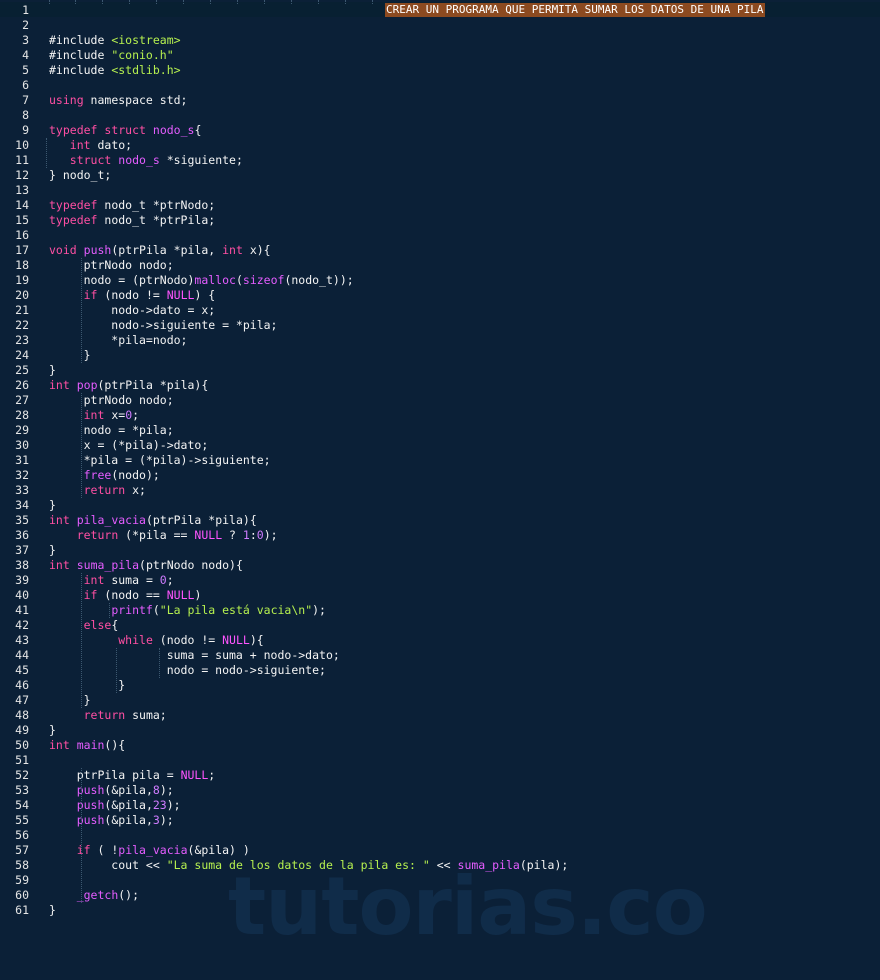 The height and width of the screenshot is (980, 880). What do you see at coordinates (84, 625) in the screenshot?
I see `code-line: else{` at bounding box center [84, 625].